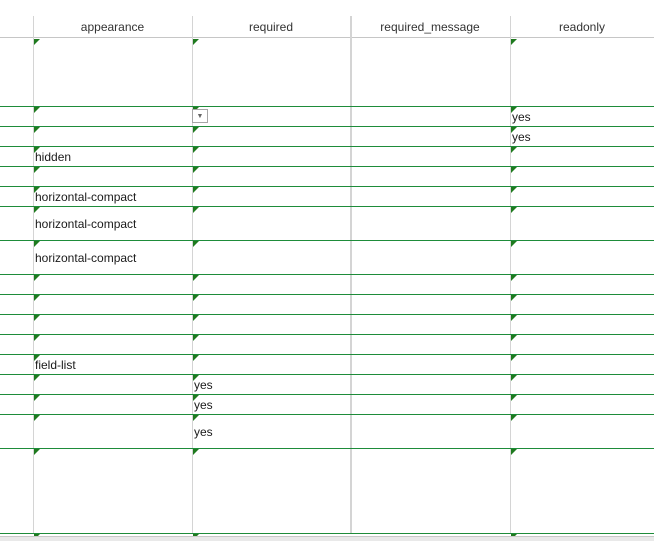  What do you see at coordinates (327, 538) in the screenshot?
I see `sheet-bottom-edge` at bounding box center [327, 538].